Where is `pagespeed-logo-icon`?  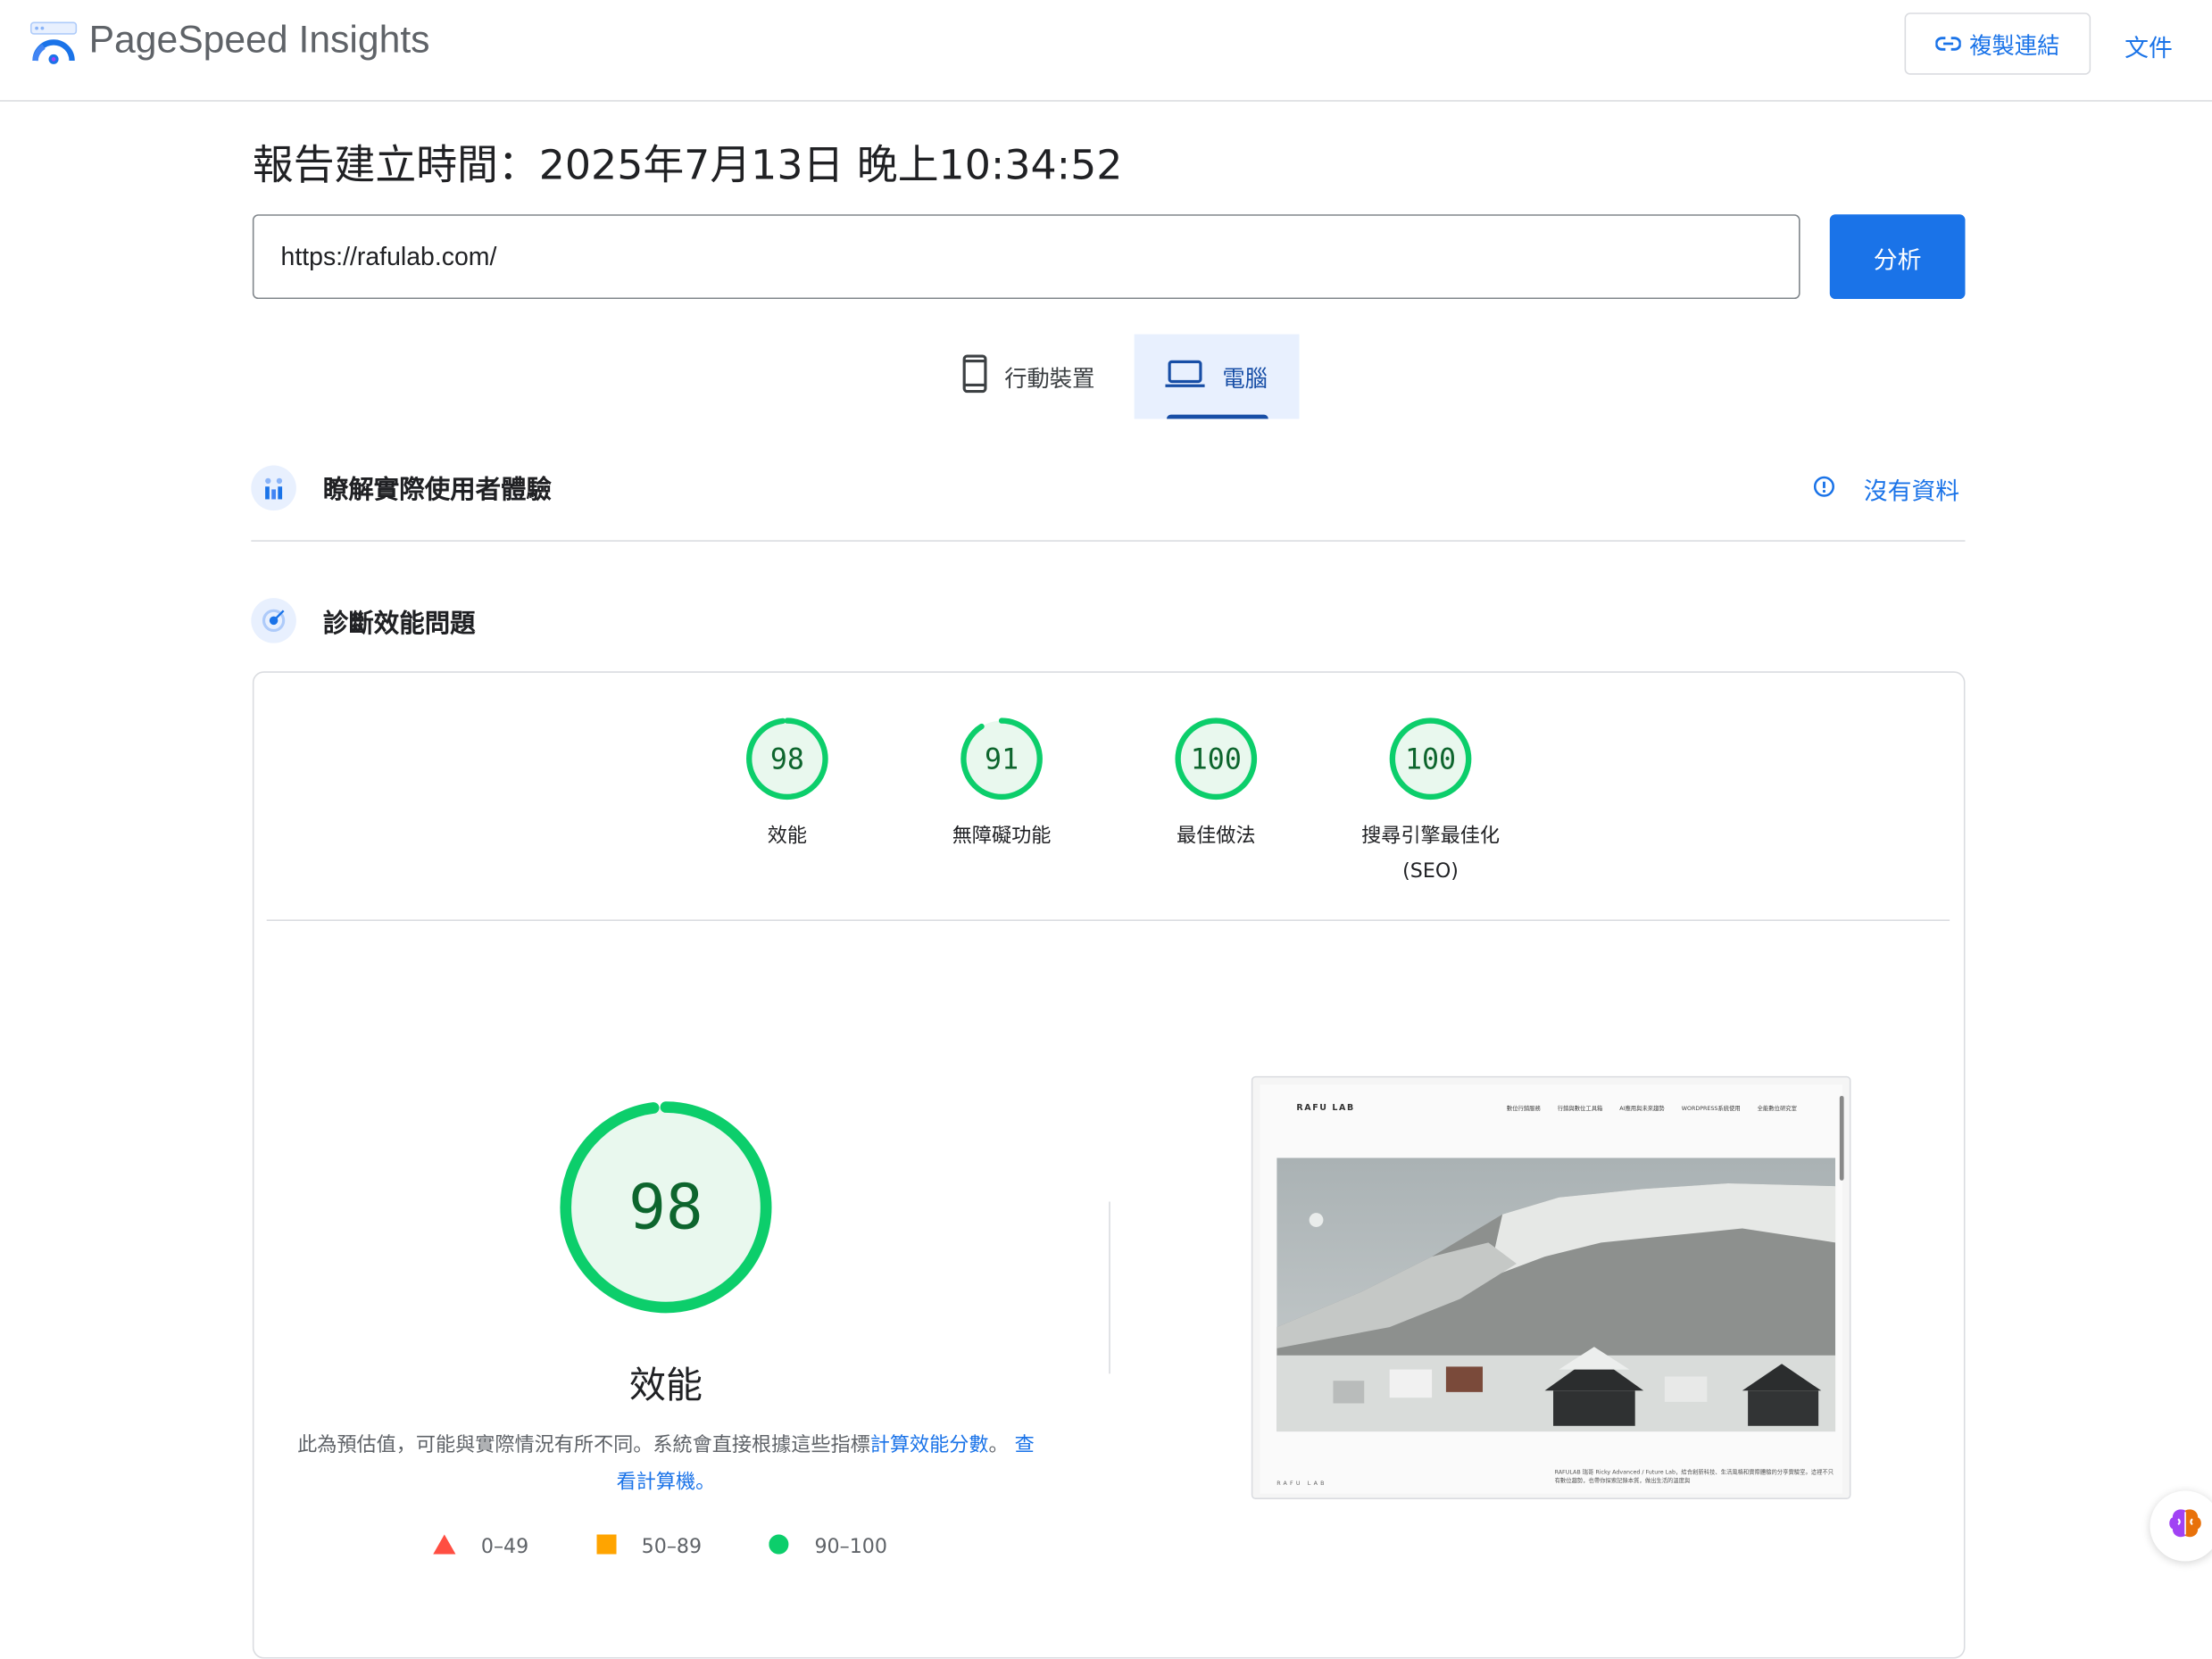 pagespeed-logo-icon is located at coordinates (53, 46).